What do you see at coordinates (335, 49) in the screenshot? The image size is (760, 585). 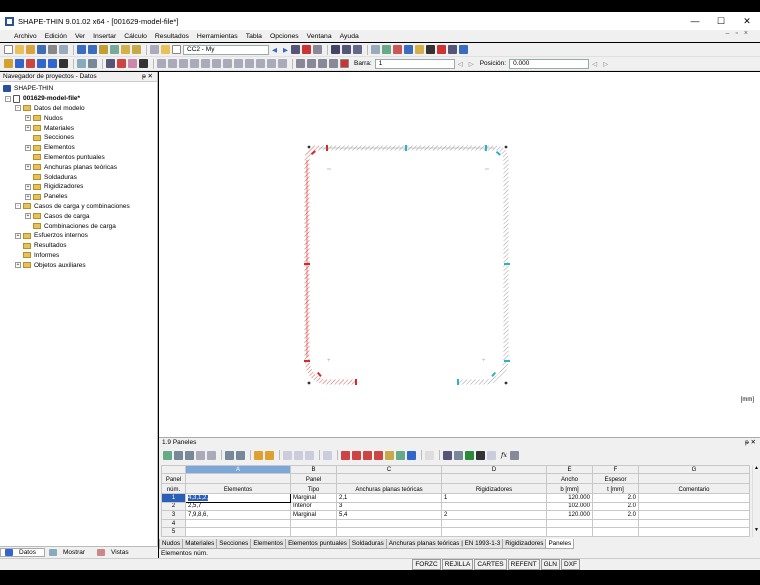 I see `view-icon` at bounding box center [335, 49].